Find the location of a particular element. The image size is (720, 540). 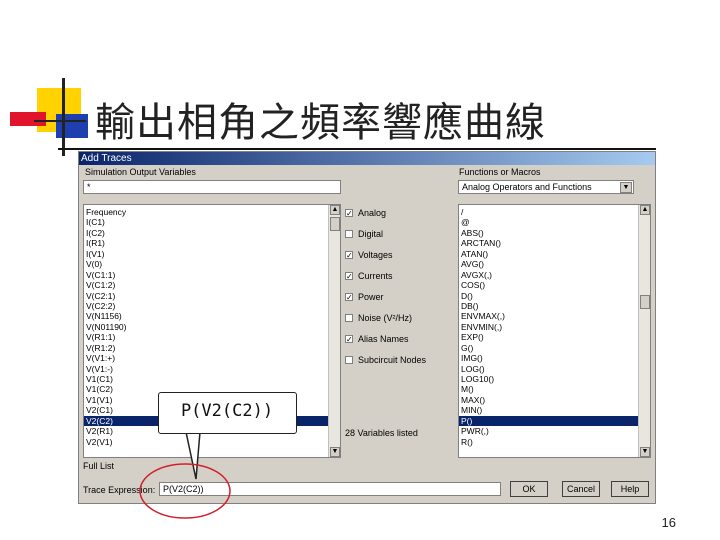

annotation-overlay is located at coordinates (185, 475).